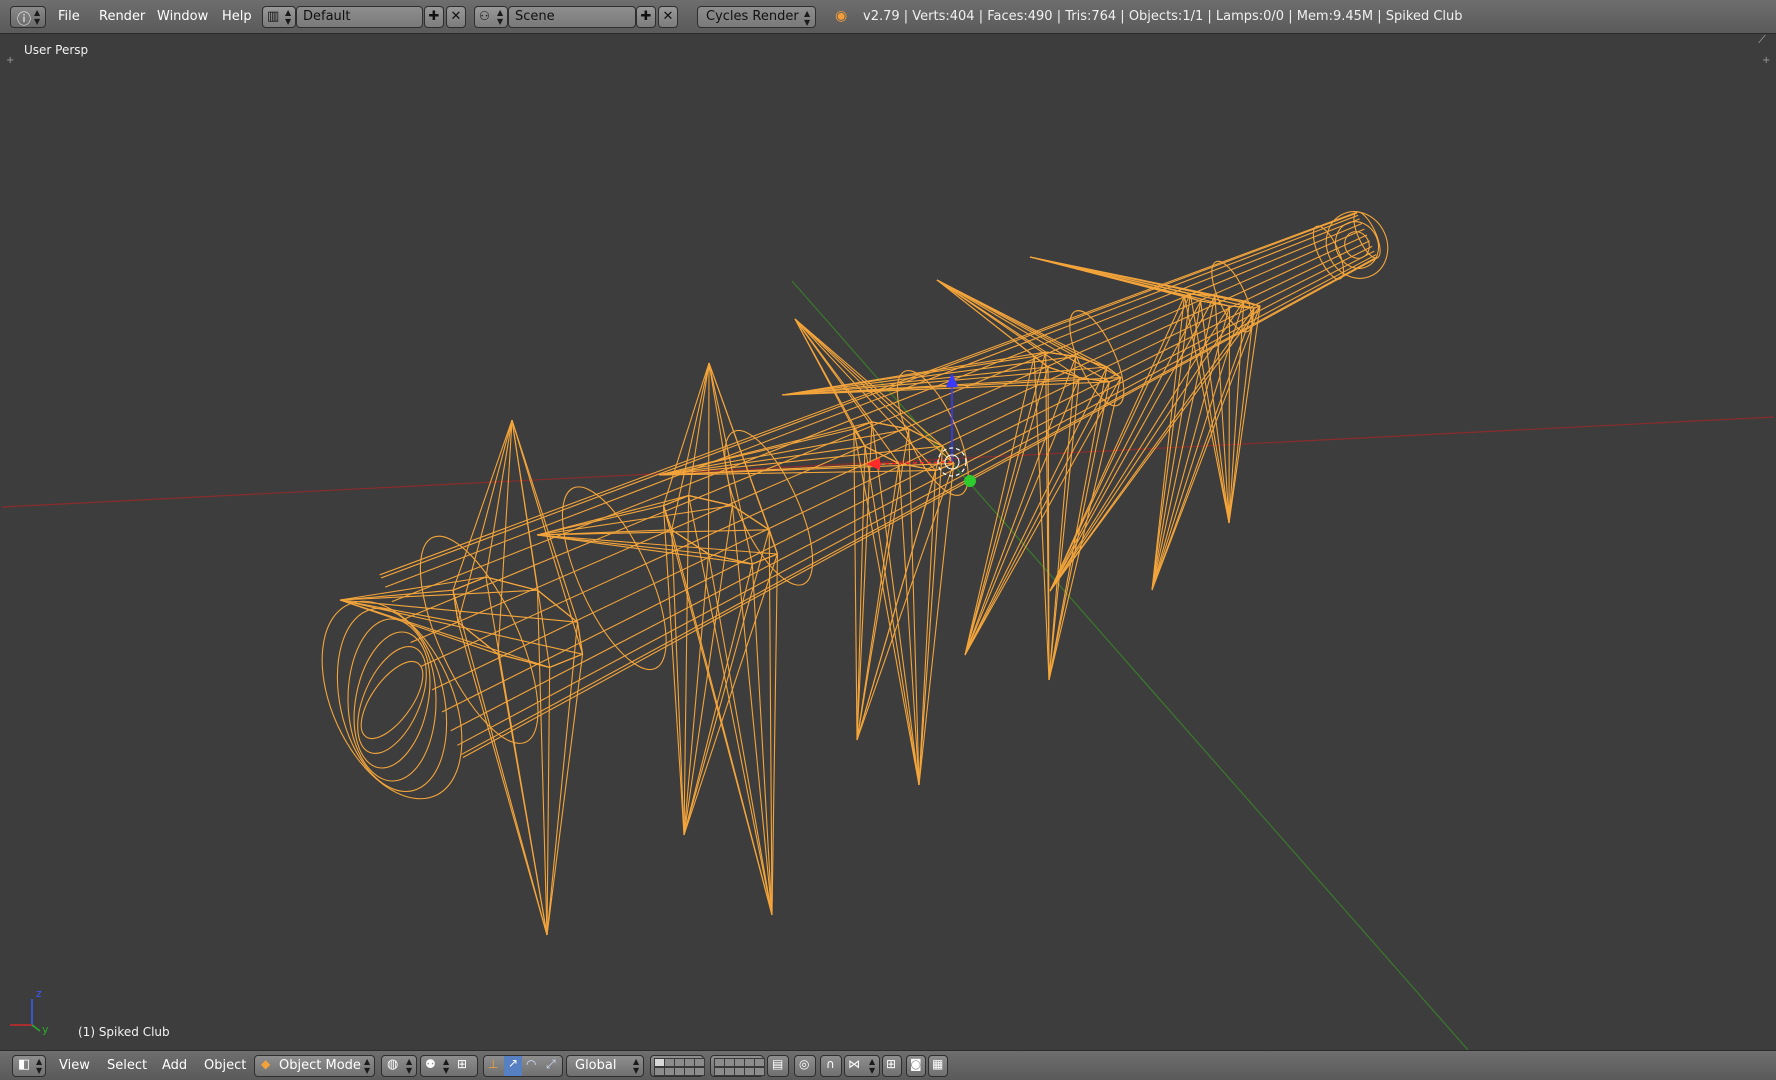  I want to click on opengl-render-animation-button: ▦, so click(938, 1066).